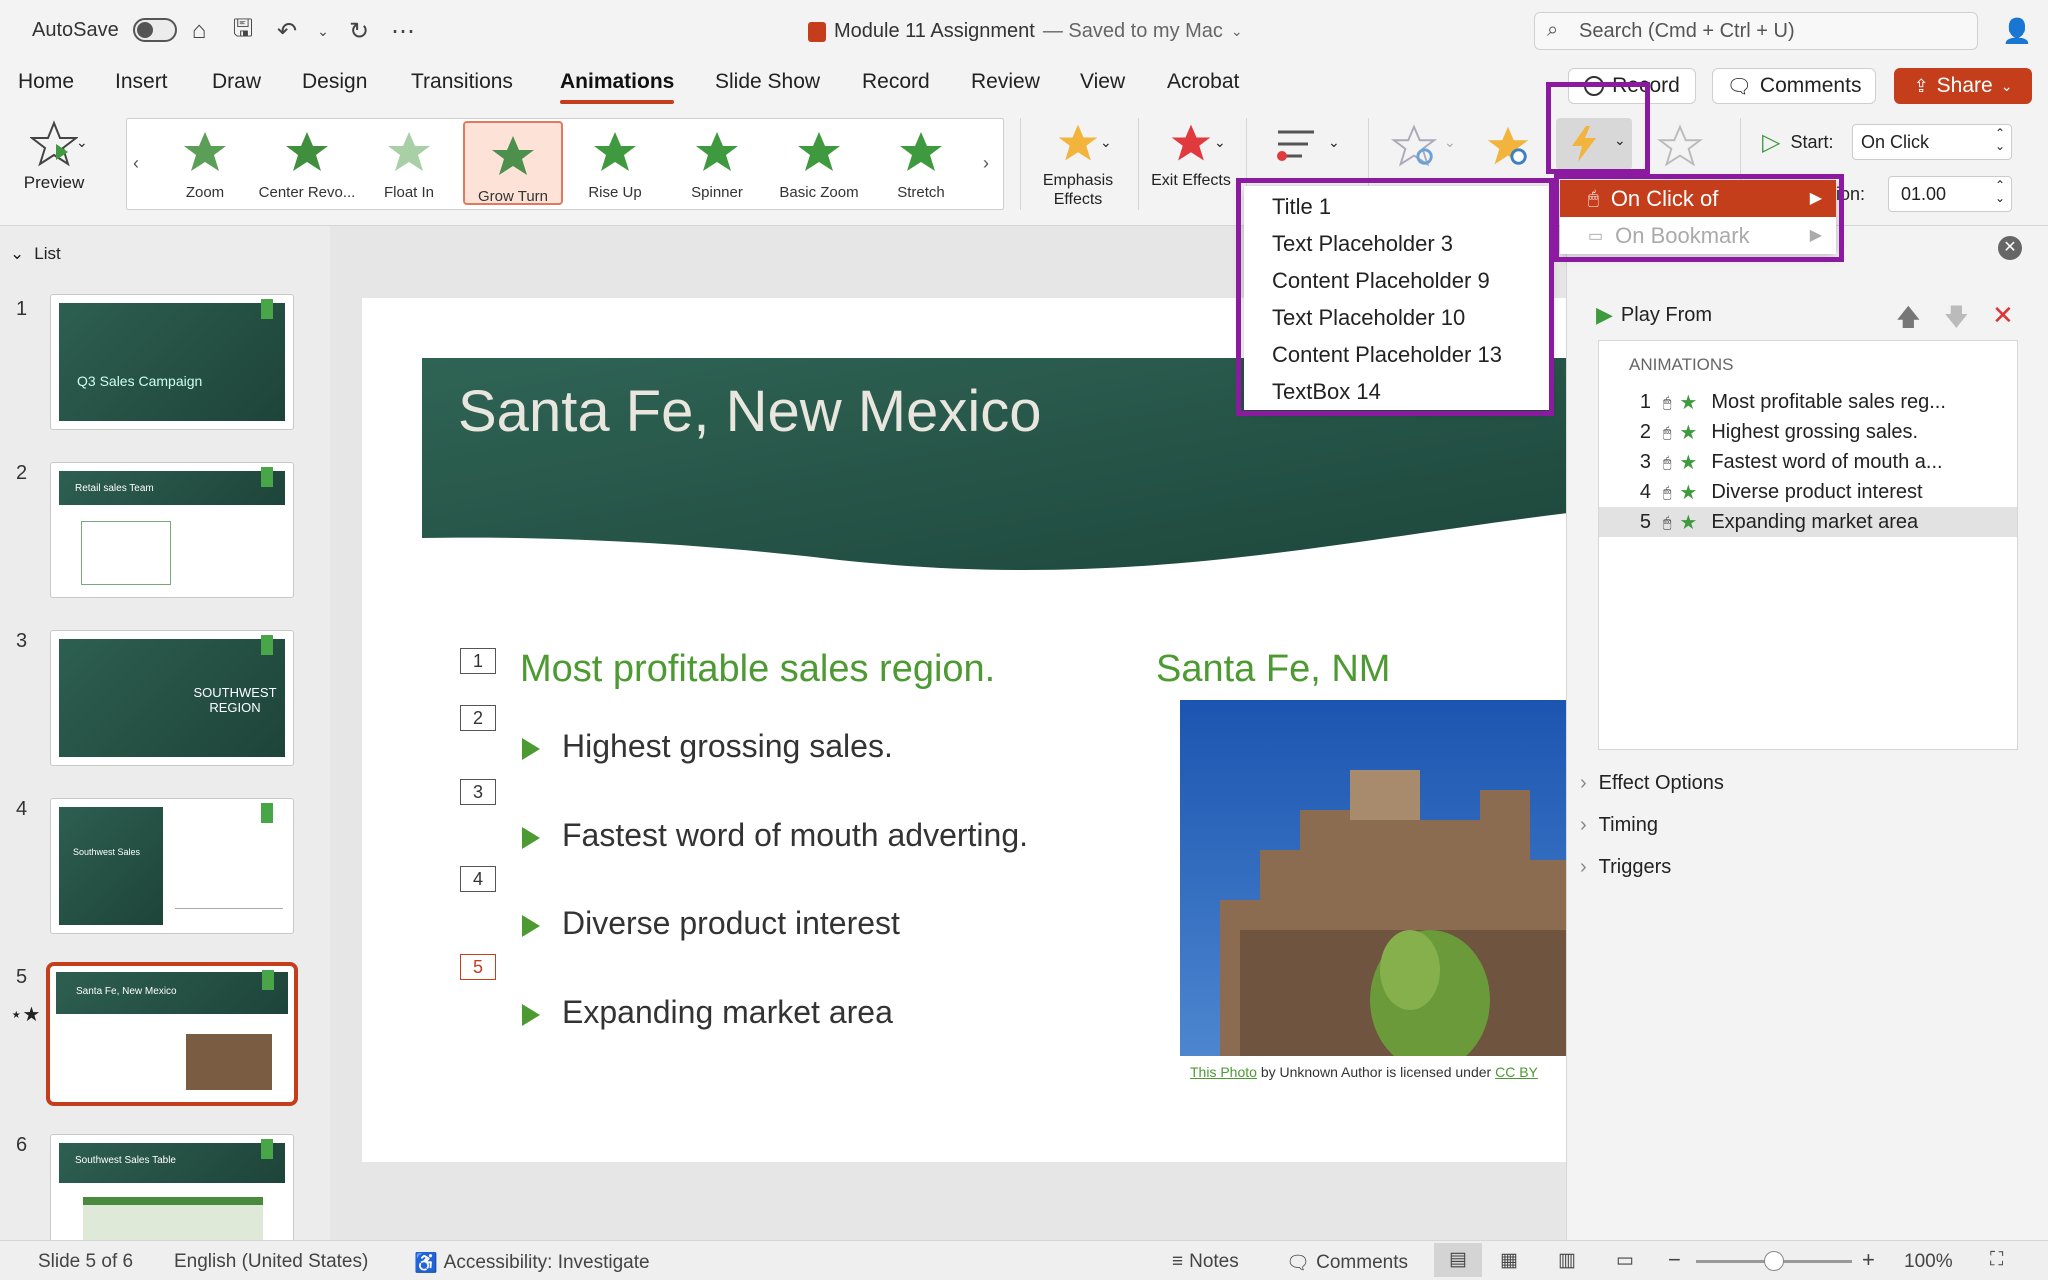 This screenshot has height=1280, width=2048. I want to click on autosave-toggle, so click(154, 30).